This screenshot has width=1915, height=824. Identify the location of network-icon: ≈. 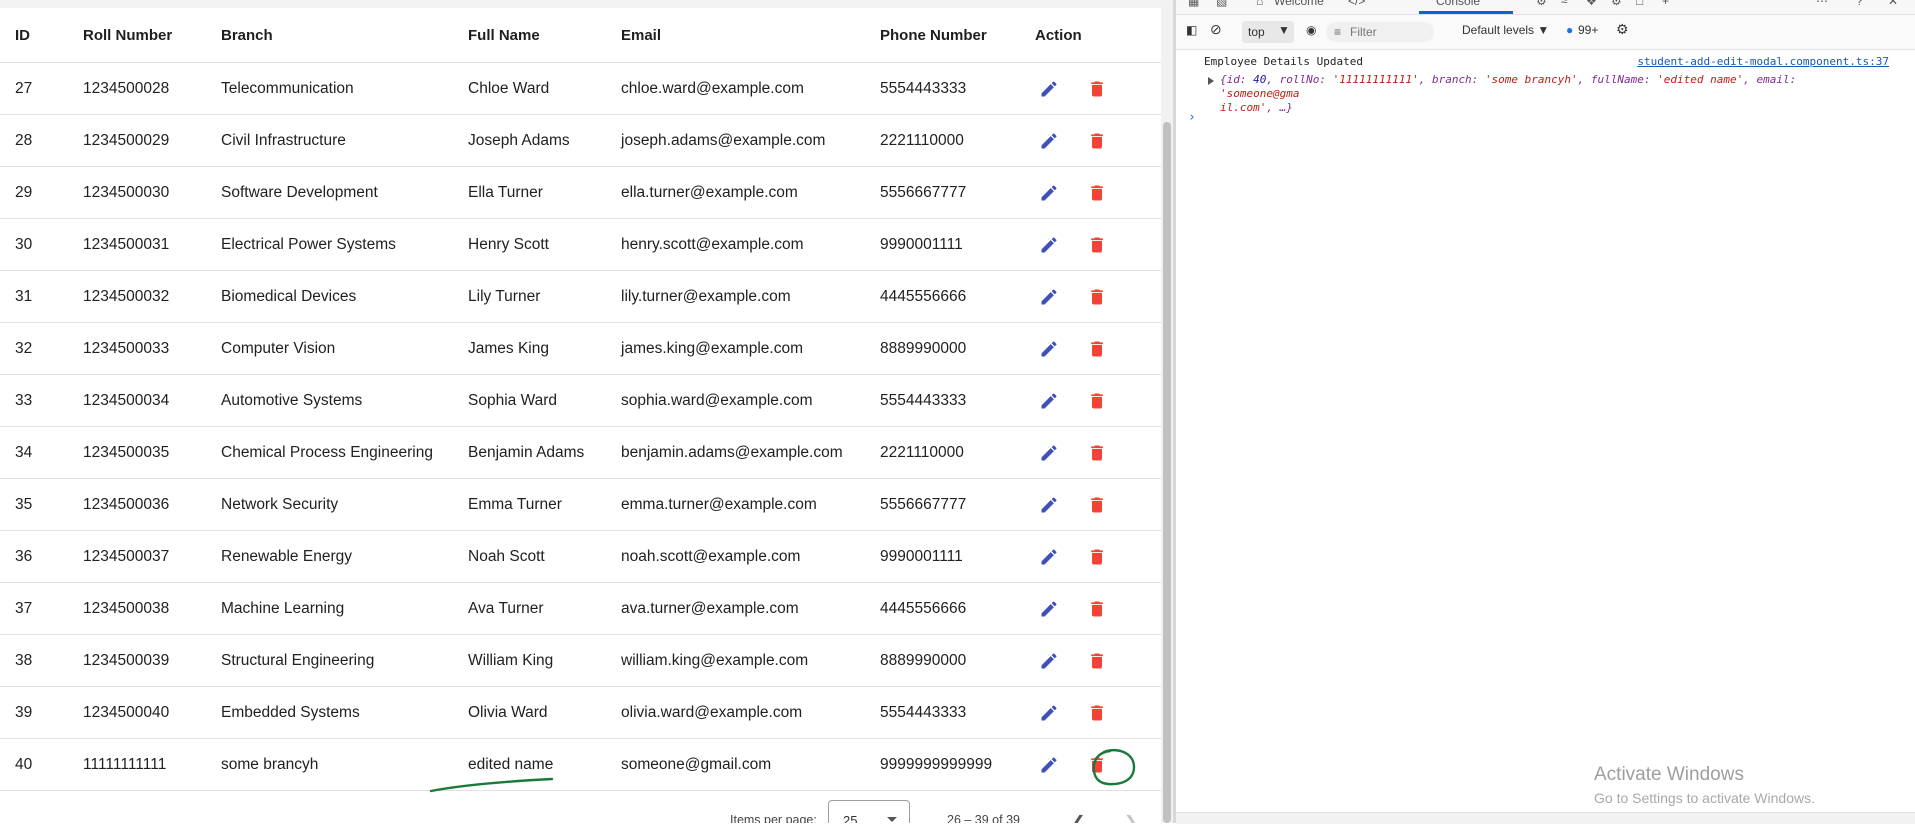
(1564, 4).